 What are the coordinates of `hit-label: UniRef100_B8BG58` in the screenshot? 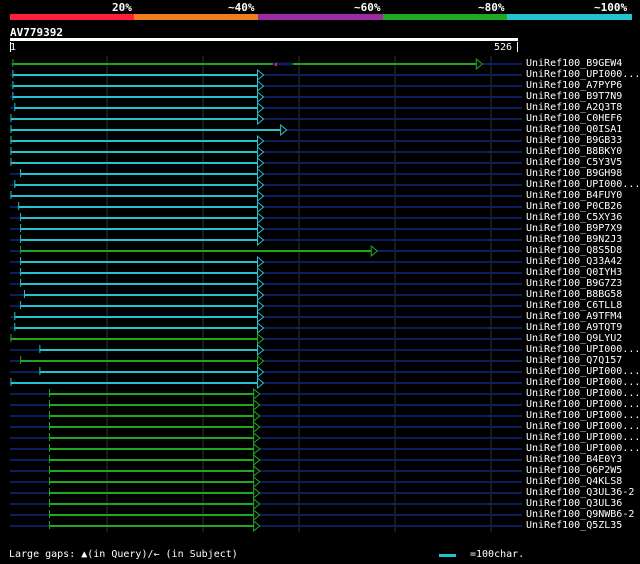 It's located at (574, 294).